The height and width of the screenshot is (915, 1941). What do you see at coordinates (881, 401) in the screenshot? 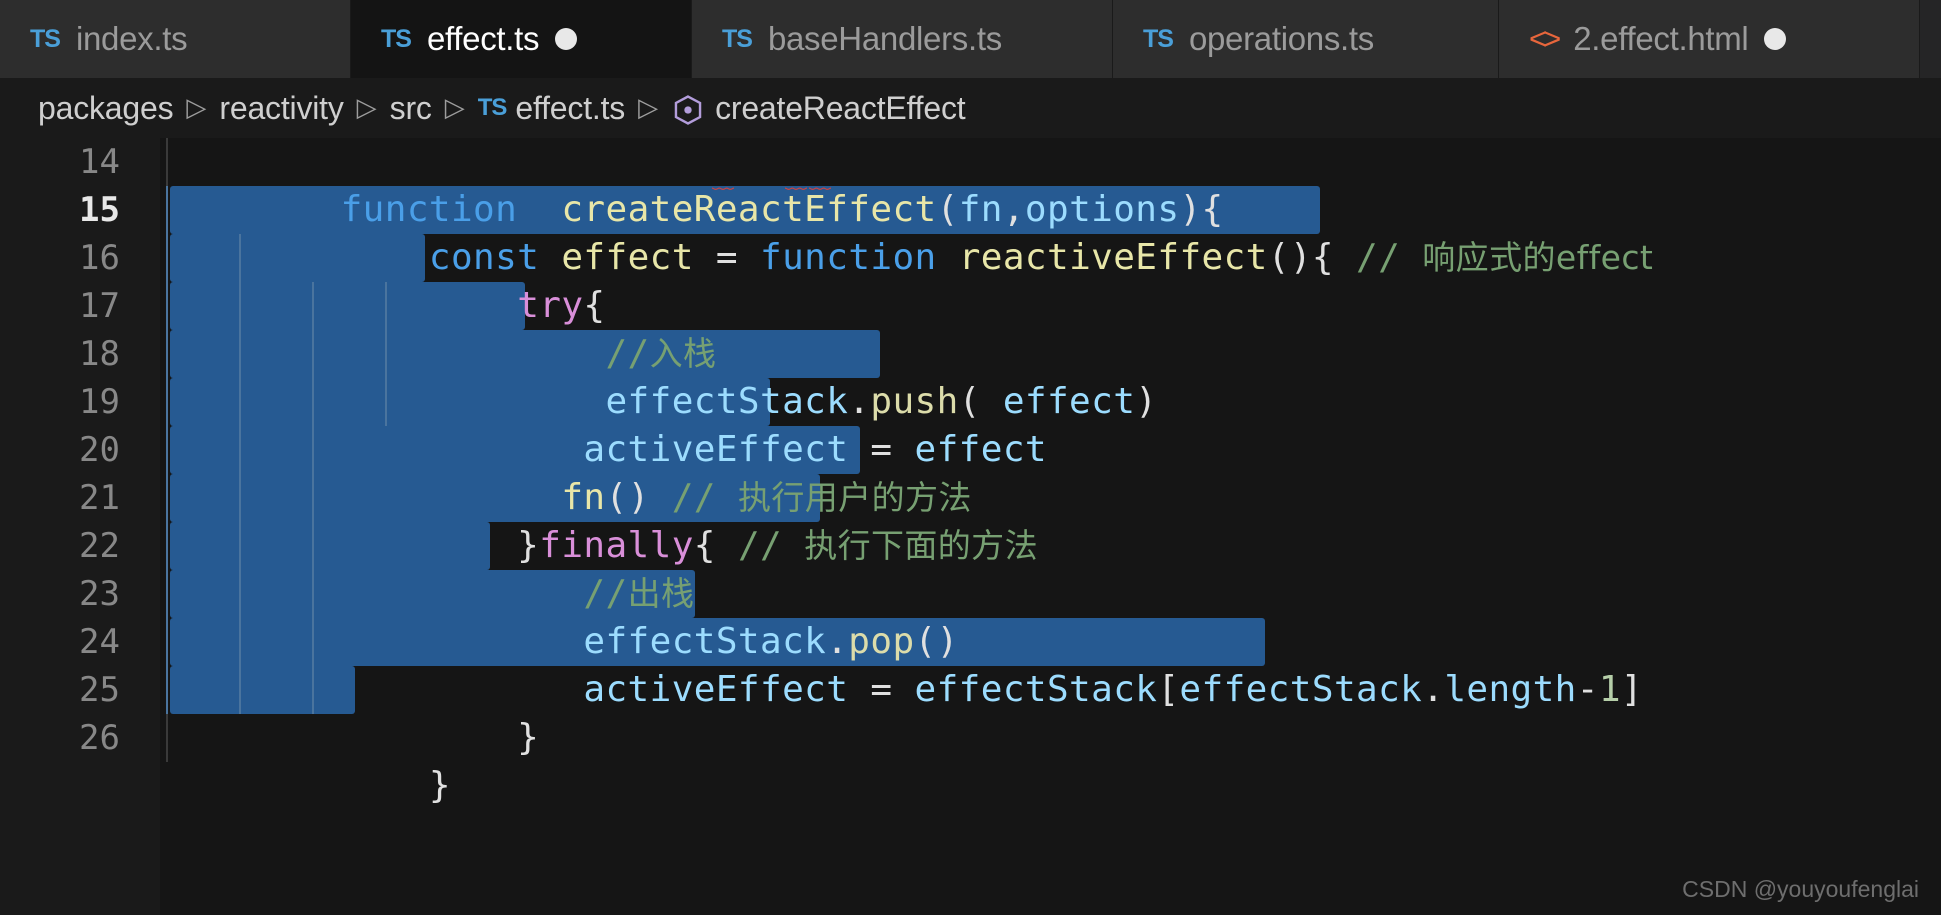
I see `code-line-text: effectStack.push( effect)` at bounding box center [881, 401].